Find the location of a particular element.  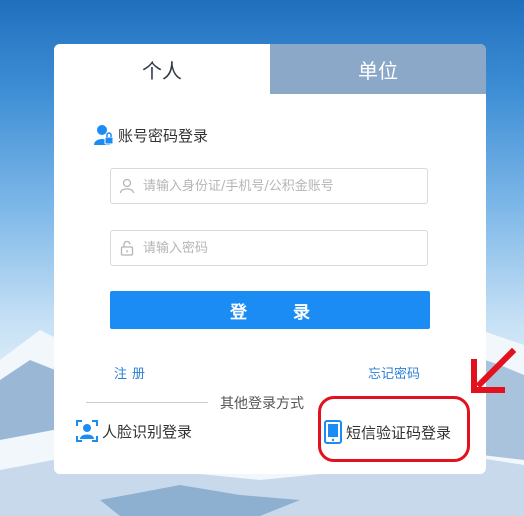

other-login-divider: 其他登录方式 is located at coordinates (204, 402).